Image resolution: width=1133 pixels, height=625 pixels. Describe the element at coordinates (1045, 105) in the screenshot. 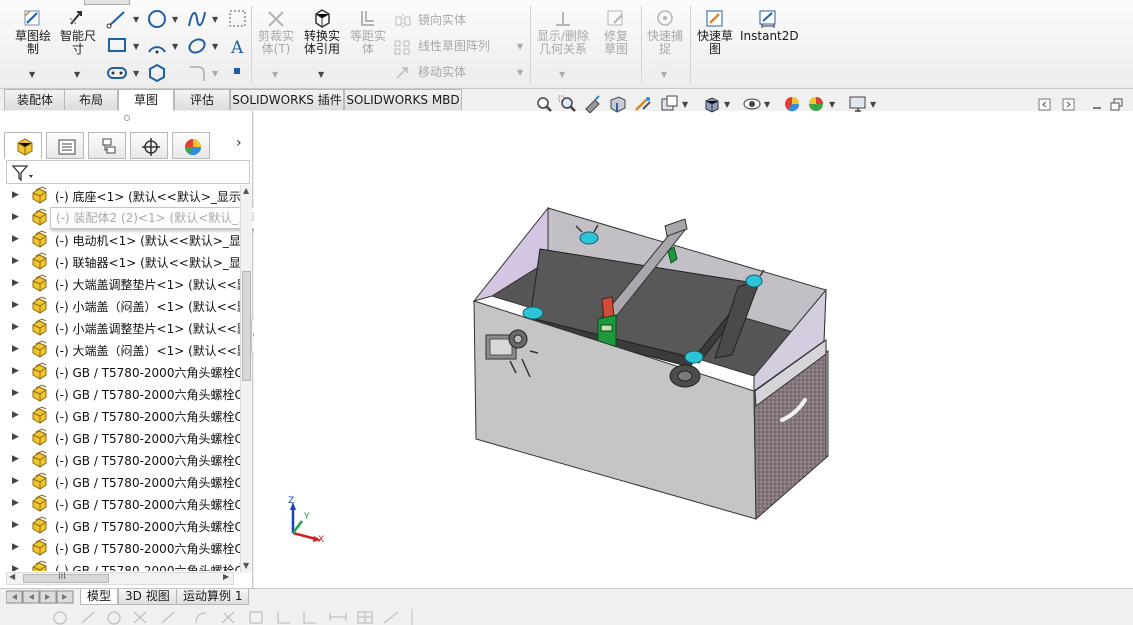

I see `tile-left-icon` at that location.